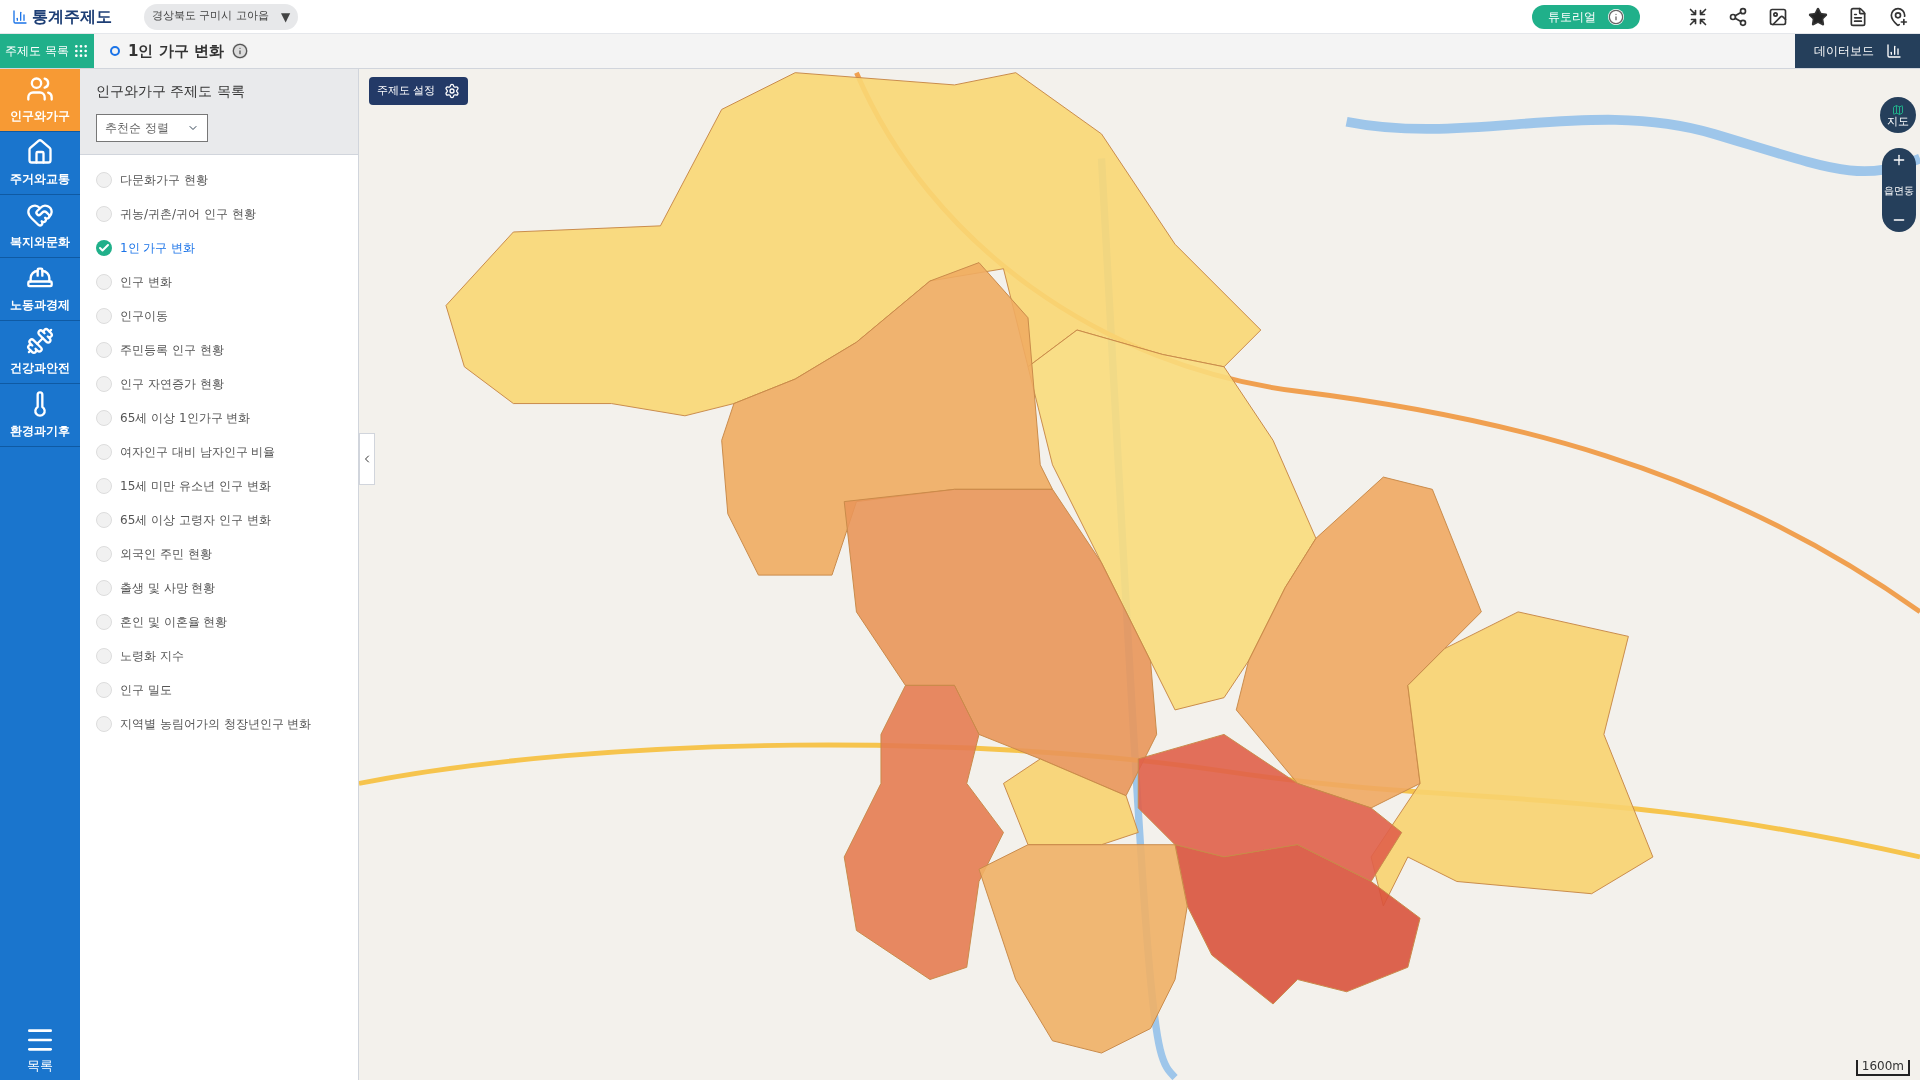 Image resolution: width=1920 pixels, height=1080 pixels. I want to click on theme-label: 인구 변화, so click(146, 282).